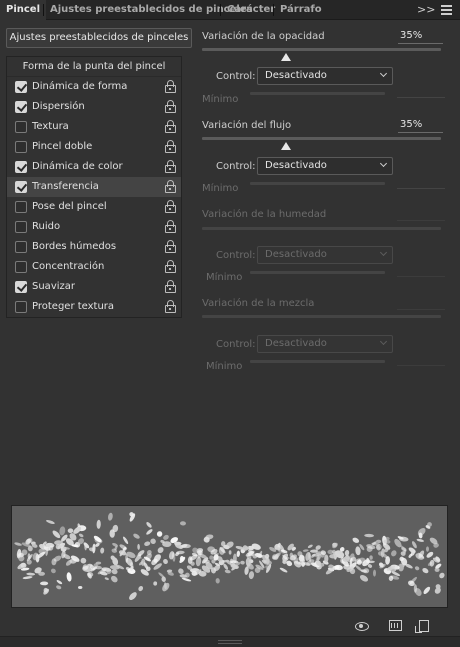  What do you see at coordinates (285, 57) in the screenshot?
I see `opacity-jitter-slider-thumb` at bounding box center [285, 57].